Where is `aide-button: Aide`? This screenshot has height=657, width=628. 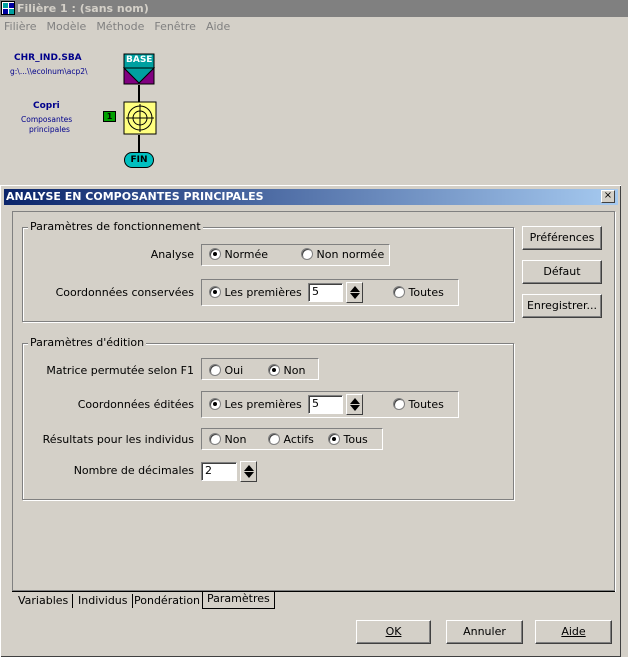 aide-button: Aide is located at coordinates (573, 632).